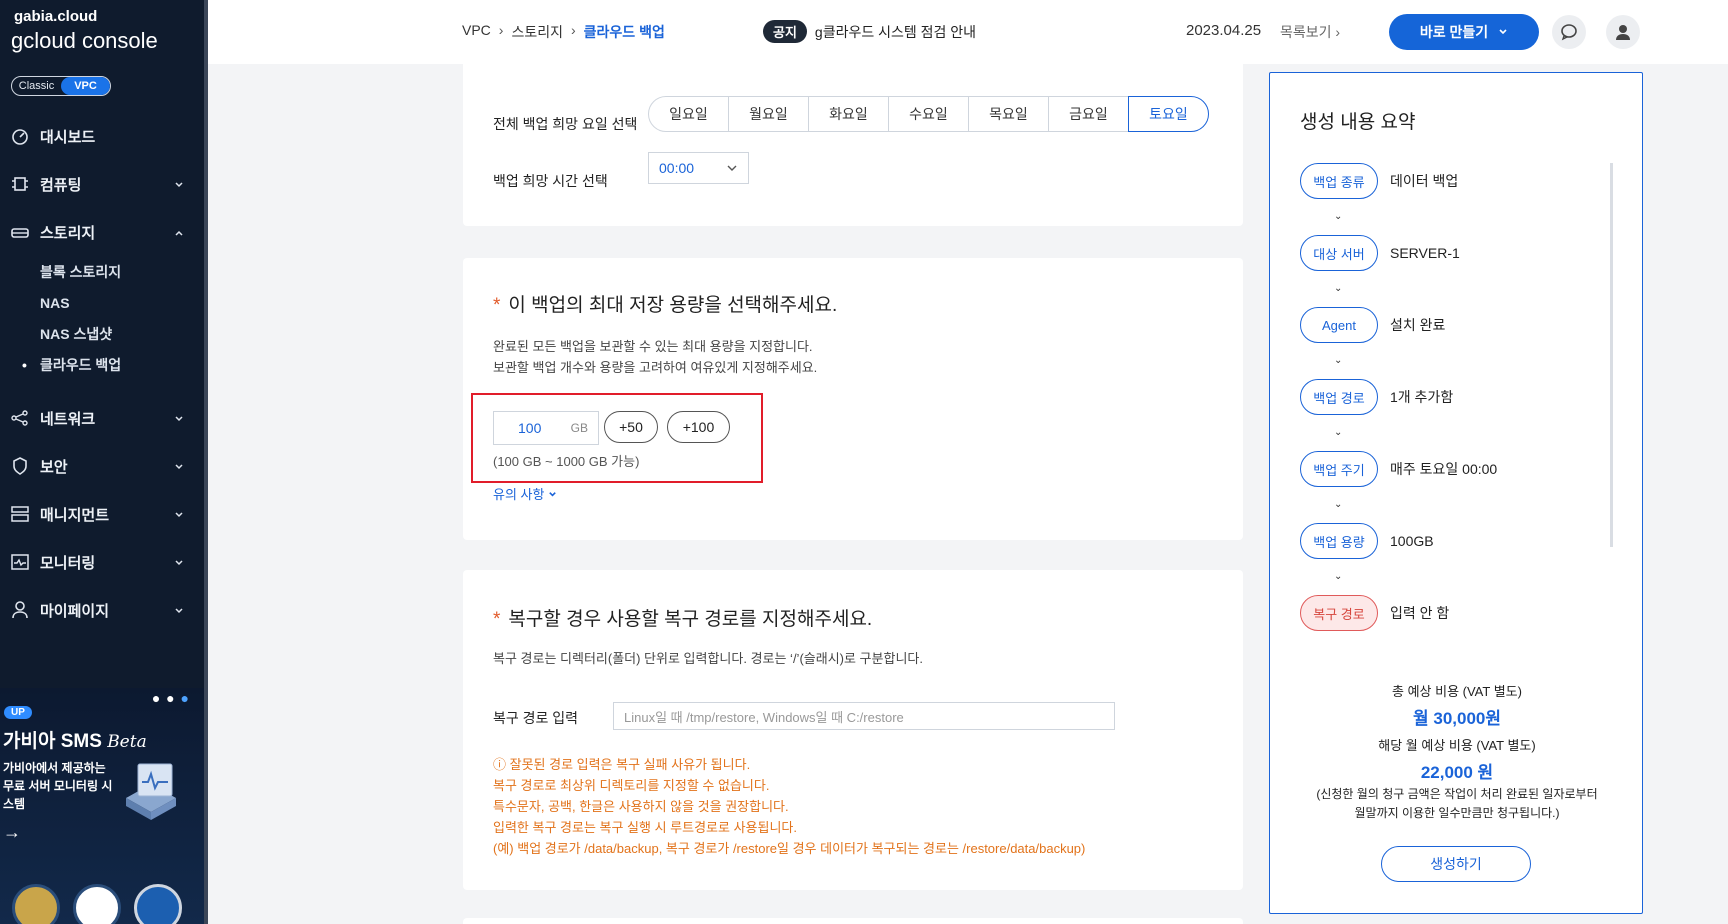  What do you see at coordinates (102, 610) in the screenshot?
I see `nav-mypage: 마이페이지` at bounding box center [102, 610].